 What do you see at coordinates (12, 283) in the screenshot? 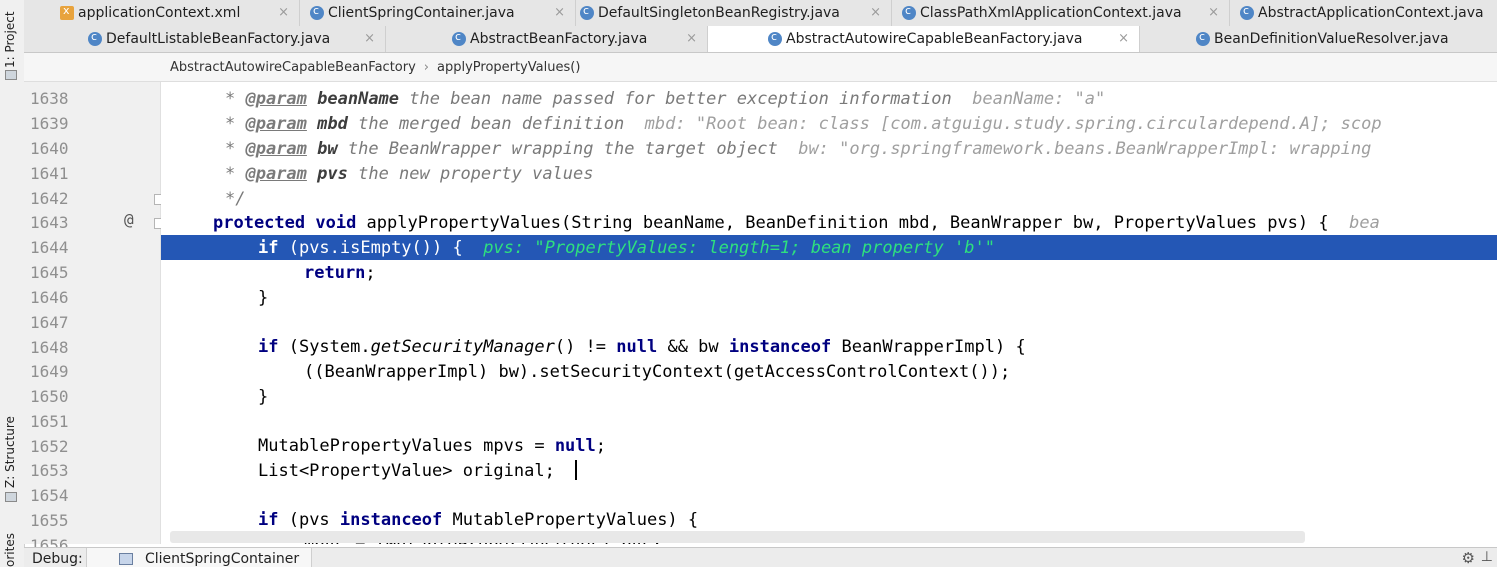
I see `left-tool-strip: 1: Project Z: Structure orites` at bounding box center [12, 283].